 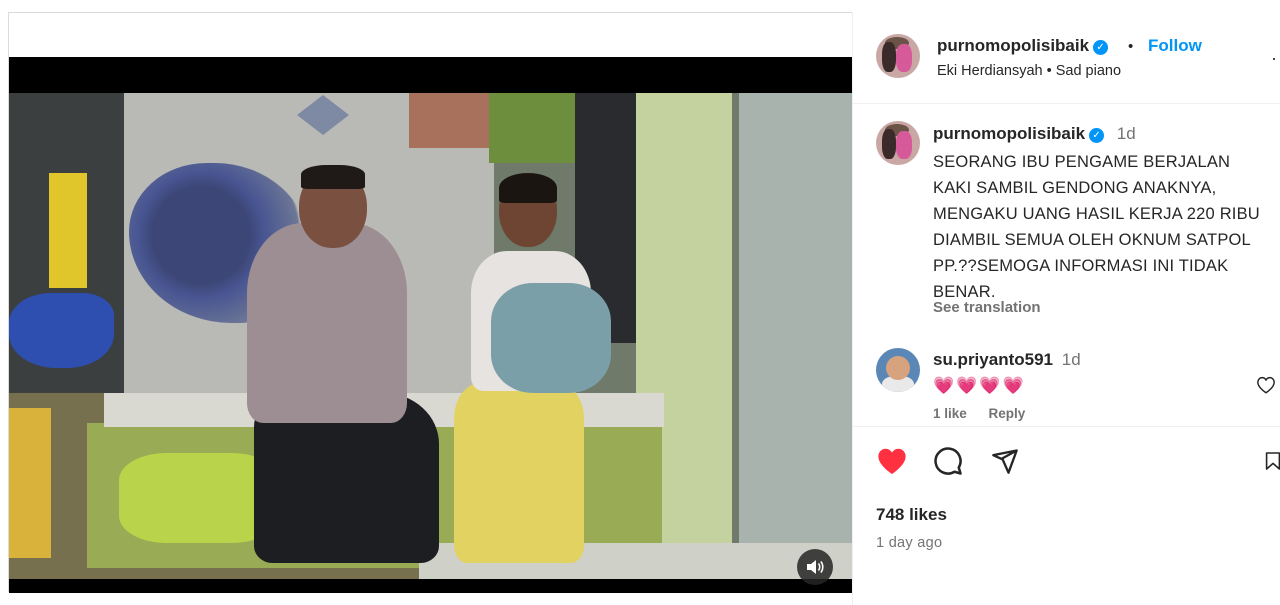 I want to click on scene-officer-hair, so click(x=333, y=177).